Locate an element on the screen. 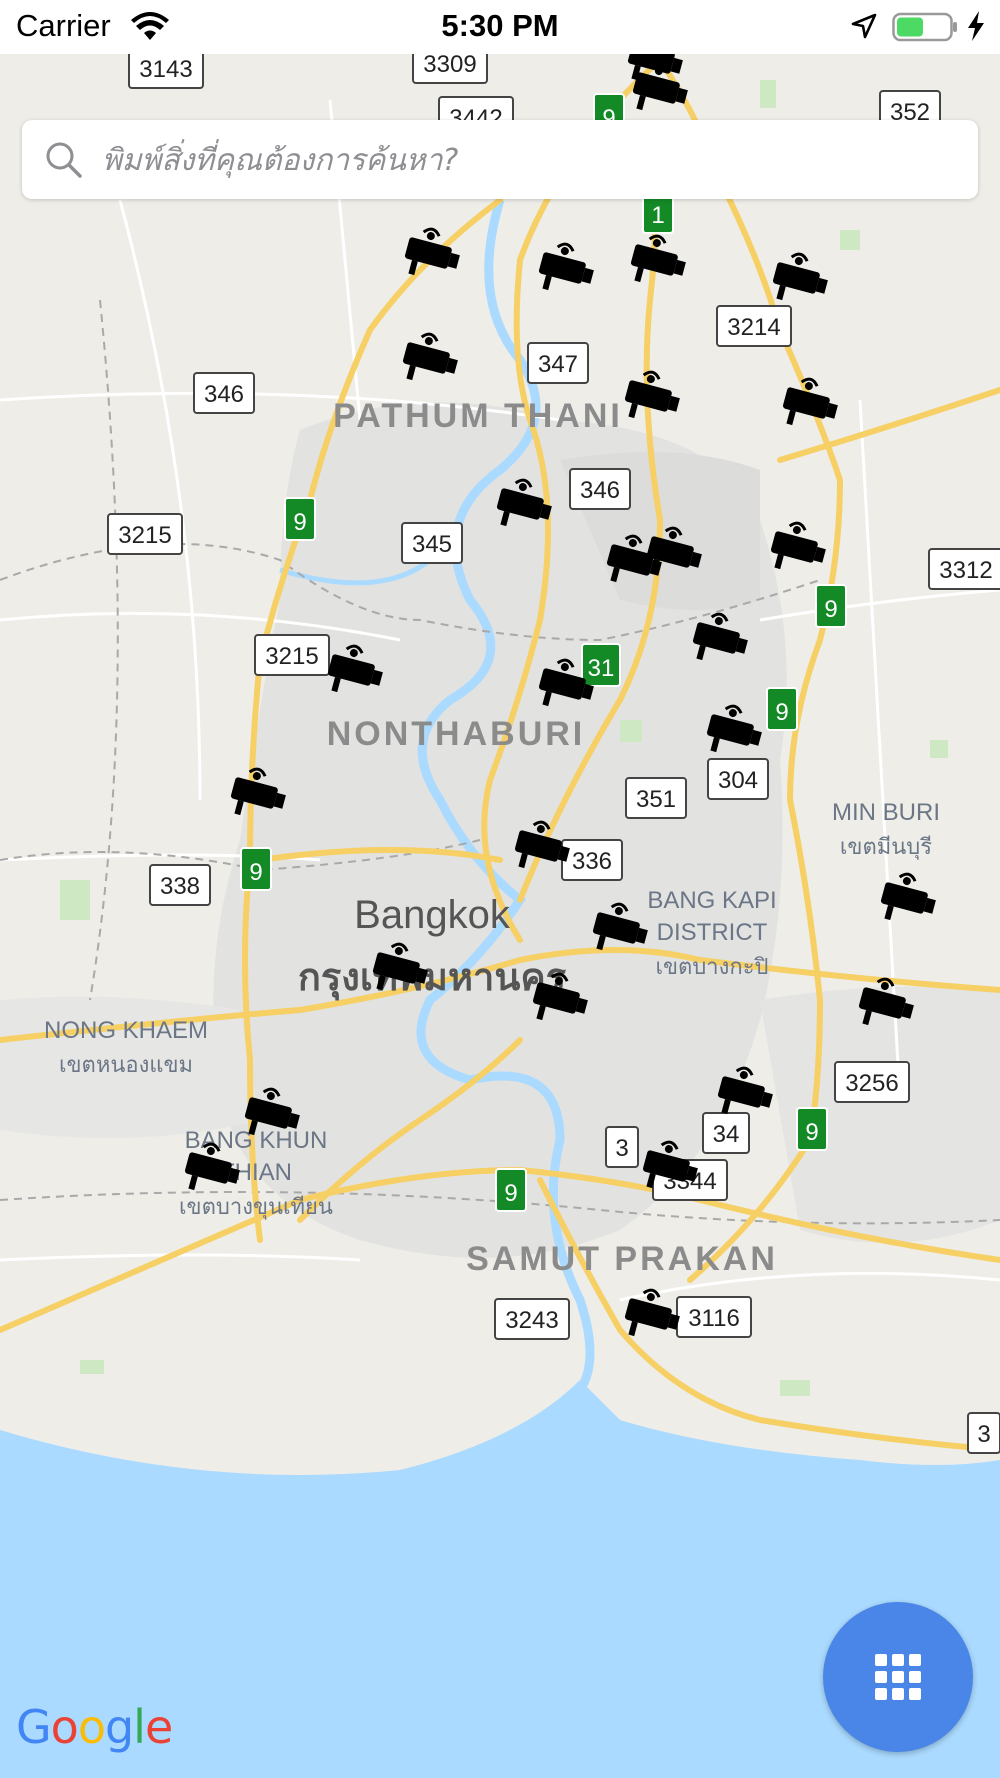  route-shield-label: 347 is located at coordinates (558, 364).